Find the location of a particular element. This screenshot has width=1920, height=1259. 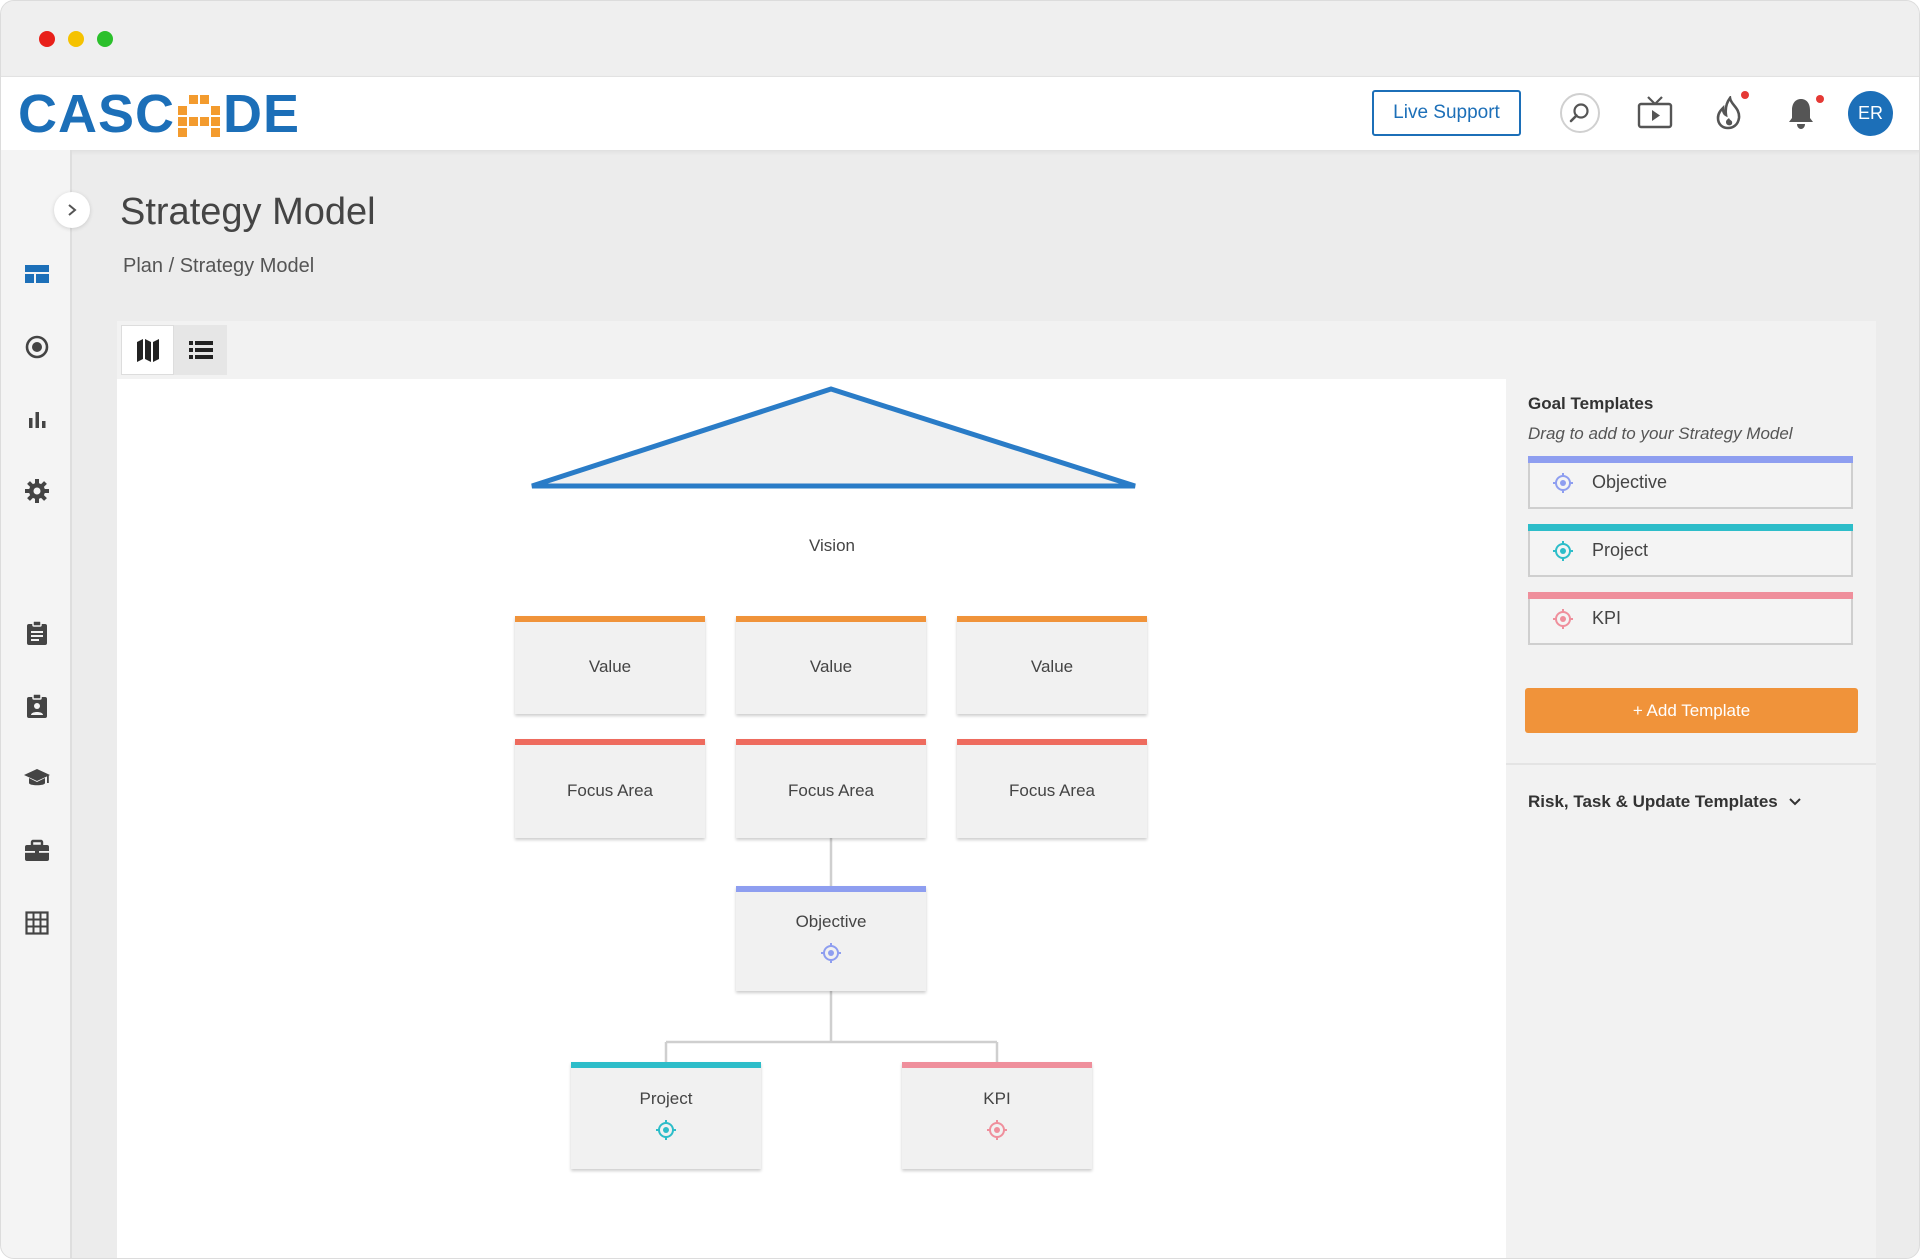

chevron-right-icon is located at coordinates (72, 210).